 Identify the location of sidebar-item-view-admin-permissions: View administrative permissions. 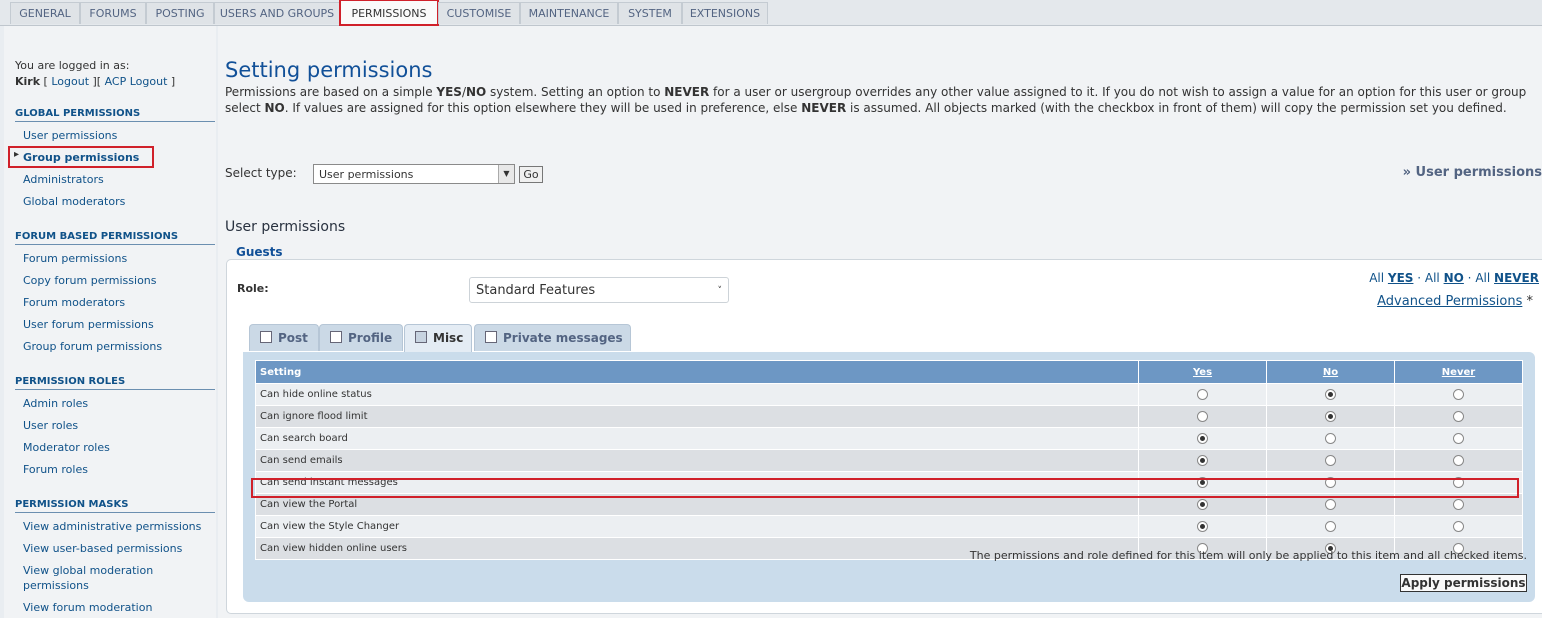
(112, 526).